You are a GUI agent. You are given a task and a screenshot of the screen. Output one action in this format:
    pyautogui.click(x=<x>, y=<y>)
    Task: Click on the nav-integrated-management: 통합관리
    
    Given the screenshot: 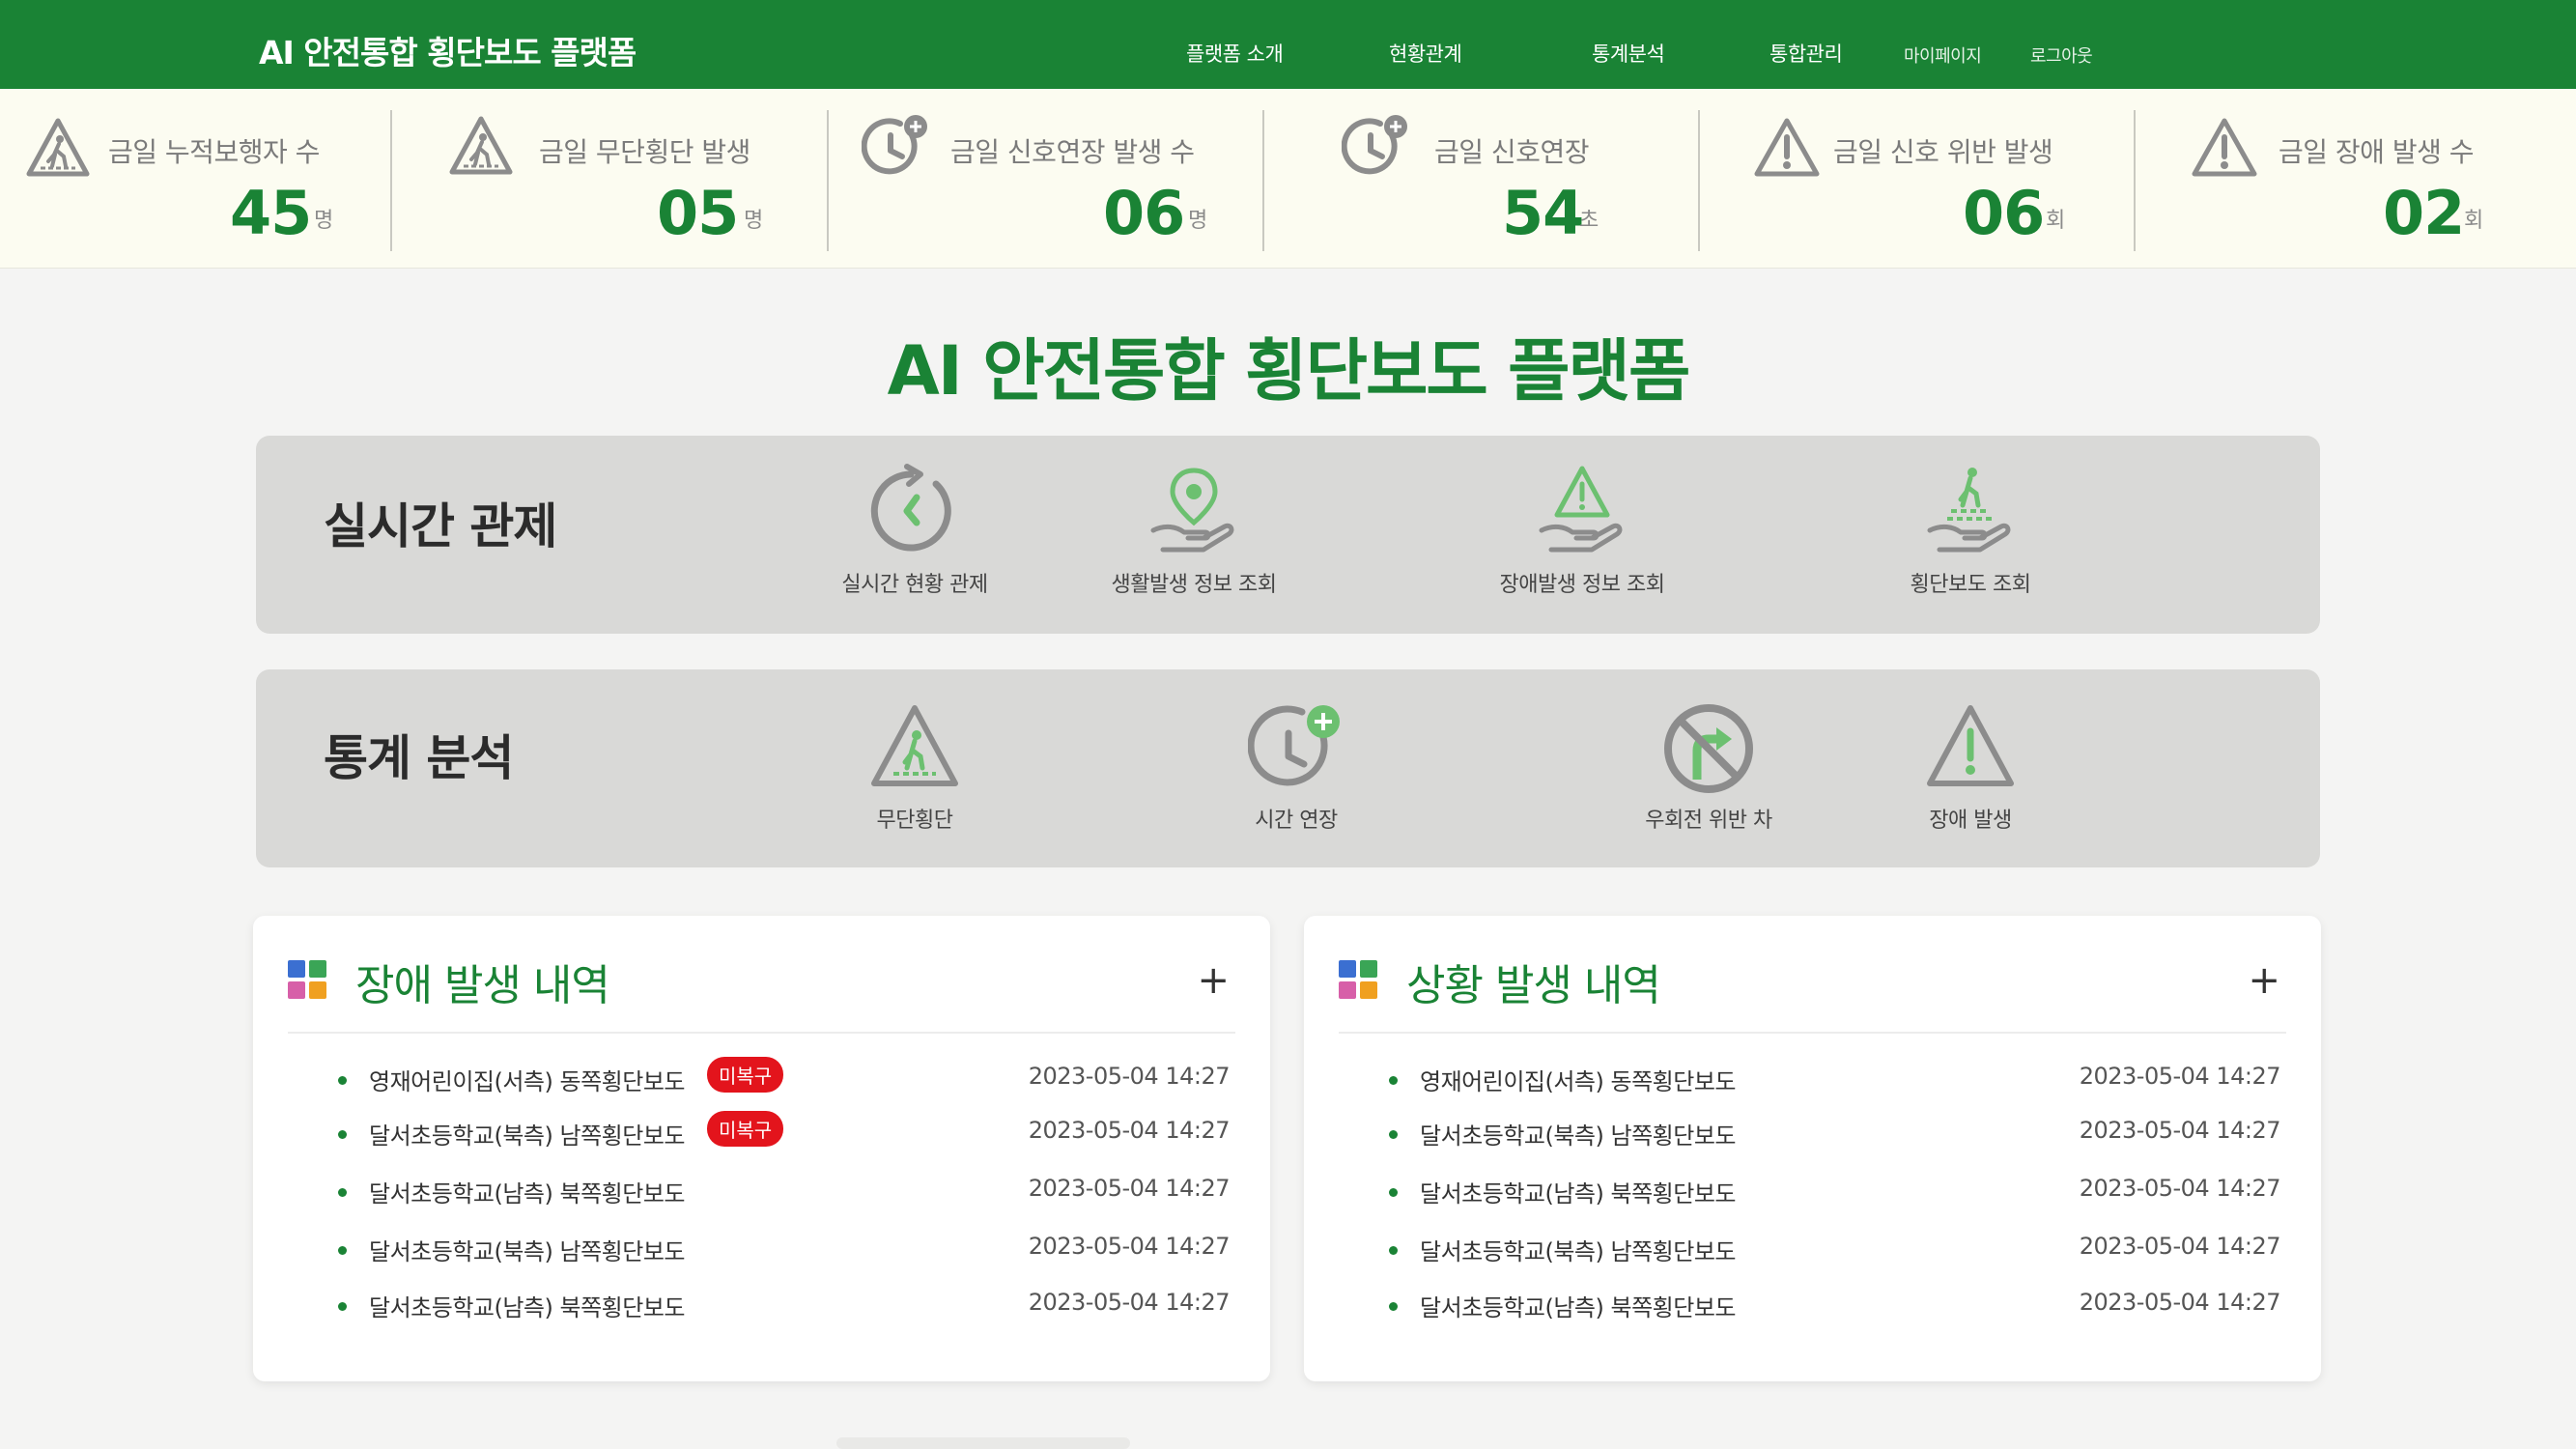 What is the action you would take?
    pyautogui.click(x=1806, y=53)
    